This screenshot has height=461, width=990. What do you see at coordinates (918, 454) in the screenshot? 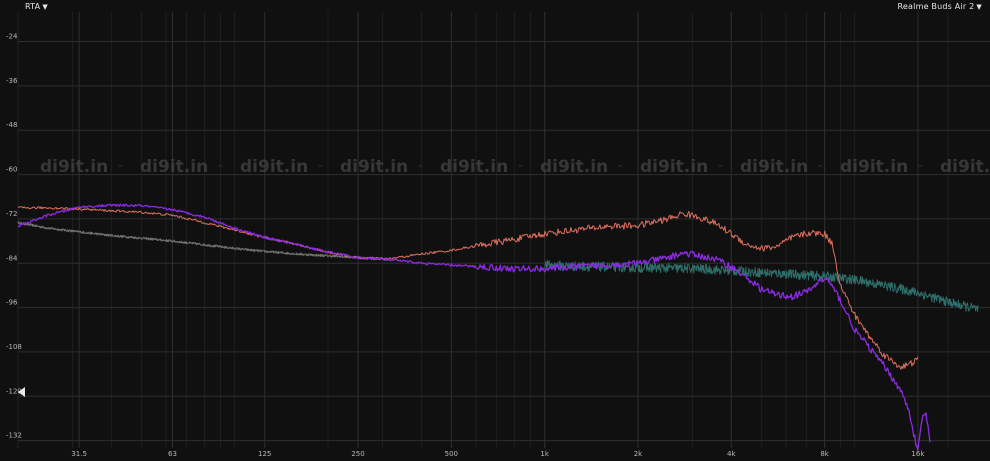
I see `x-tick-label: 16k` at bounding box center [918, 454].